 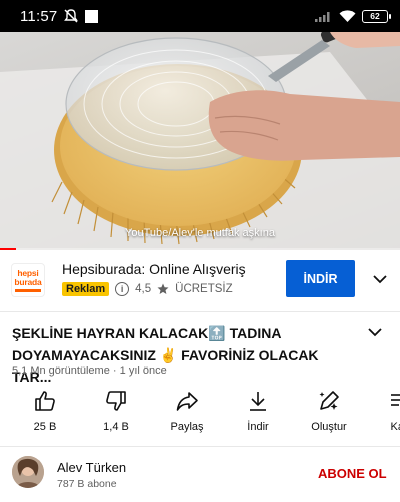 What do you see at coordinates (352, 473) in the screenshot?
I see `subscribe-button: ABONE OL` at bounding box center [352, 473].